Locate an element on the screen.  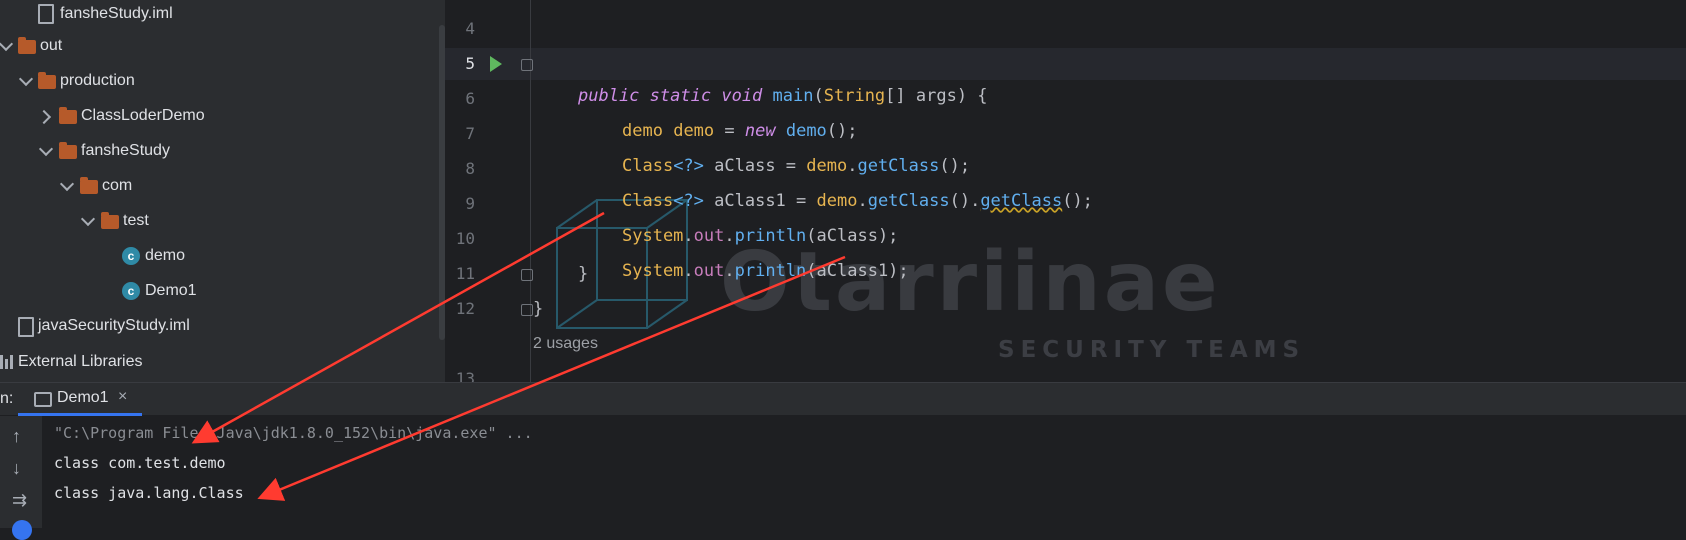
line-number: 7 is located at coordinates (470, 133).